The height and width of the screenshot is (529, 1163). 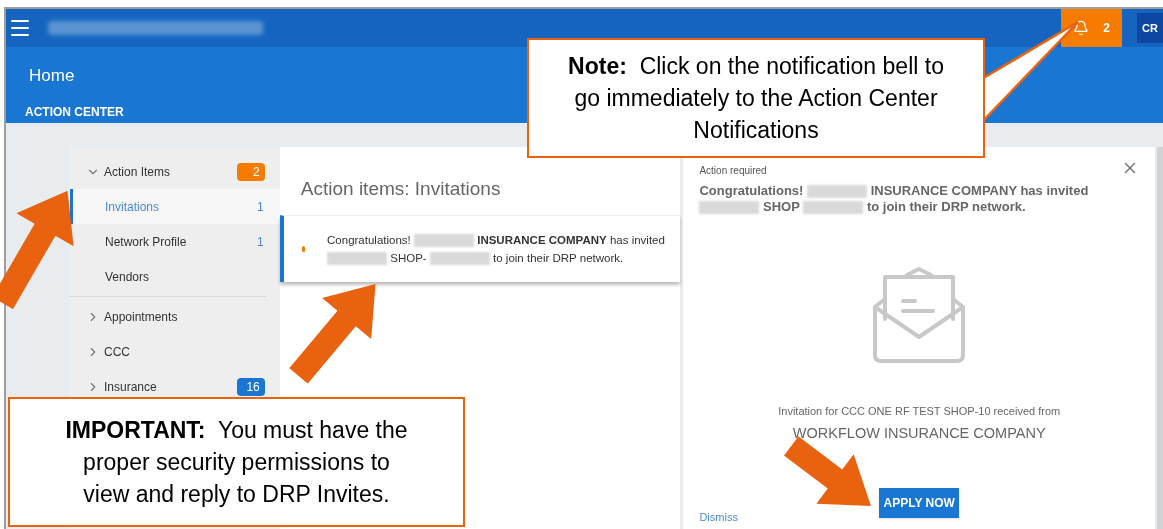 I want to click on apply-now-button: APPLY NOW, so click(x=919, y=503).